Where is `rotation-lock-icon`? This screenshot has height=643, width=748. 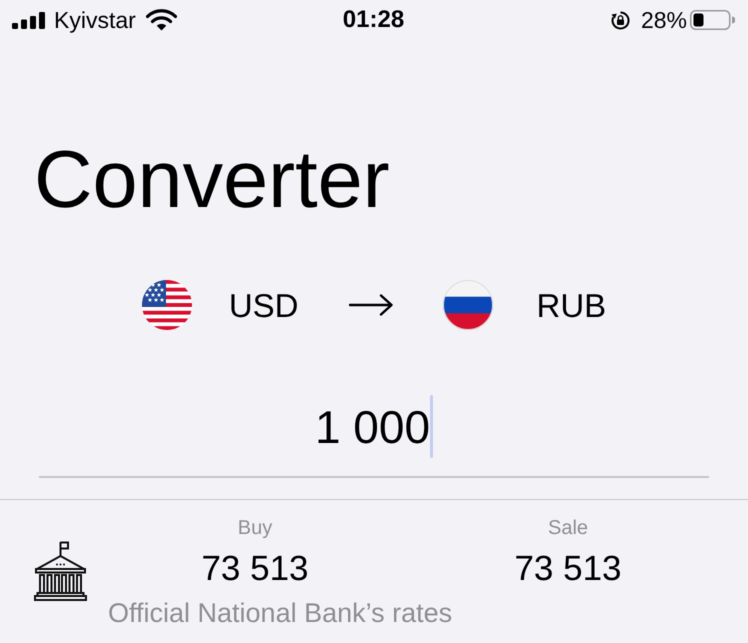 rotation-lock-icon is located at coordinates (620, 20).